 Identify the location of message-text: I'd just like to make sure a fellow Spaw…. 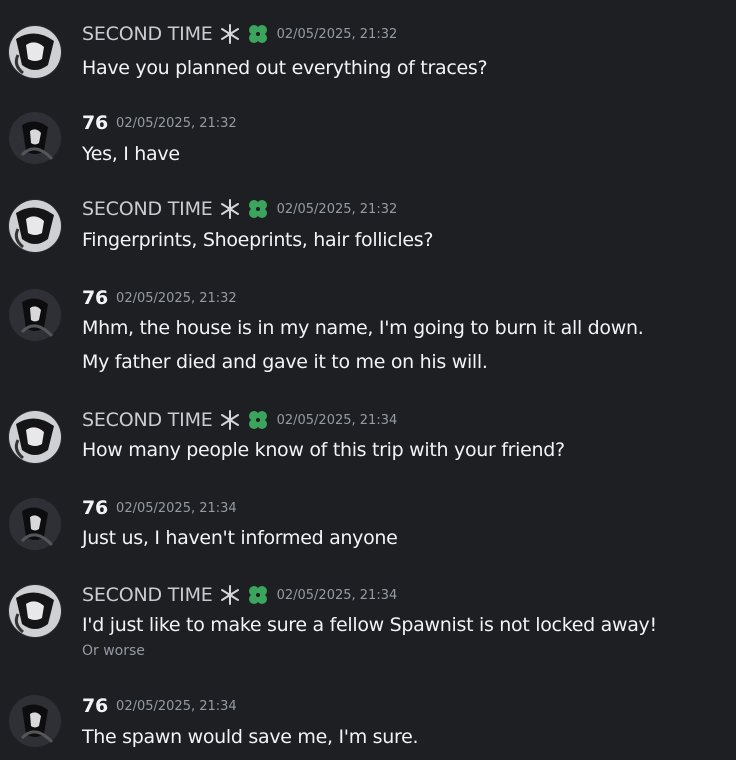
(369, 625).